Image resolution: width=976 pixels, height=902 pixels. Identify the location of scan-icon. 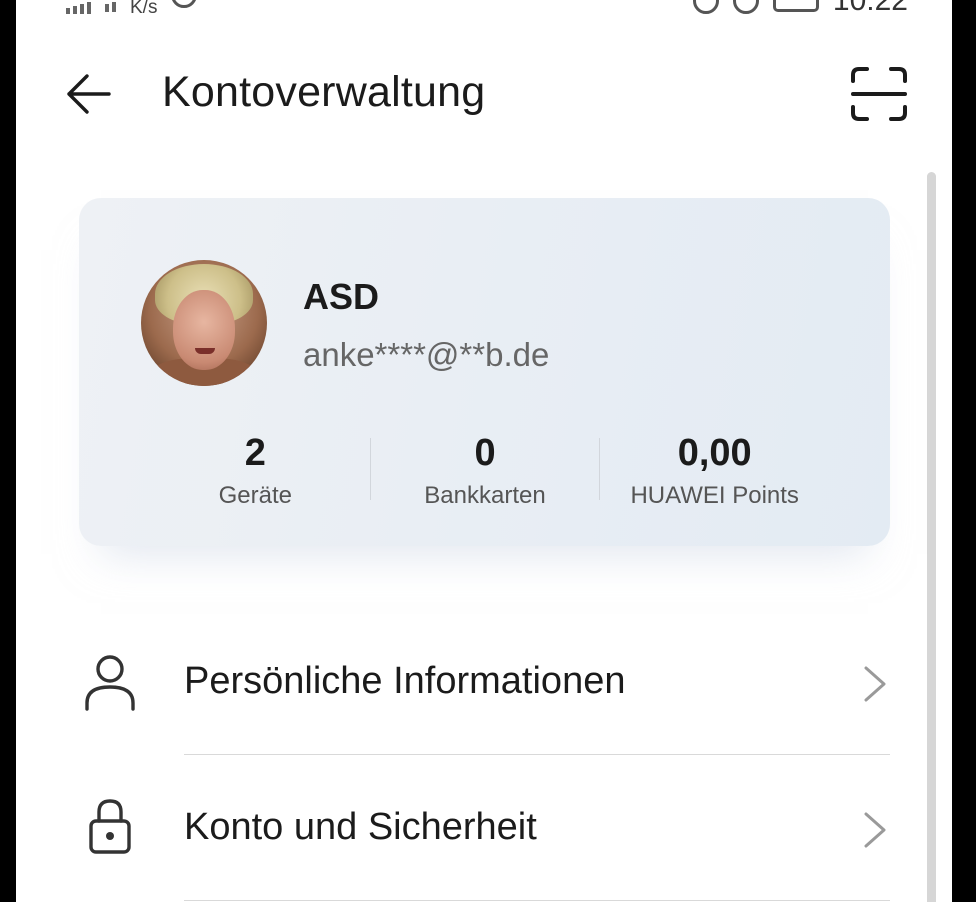
(879, 94).